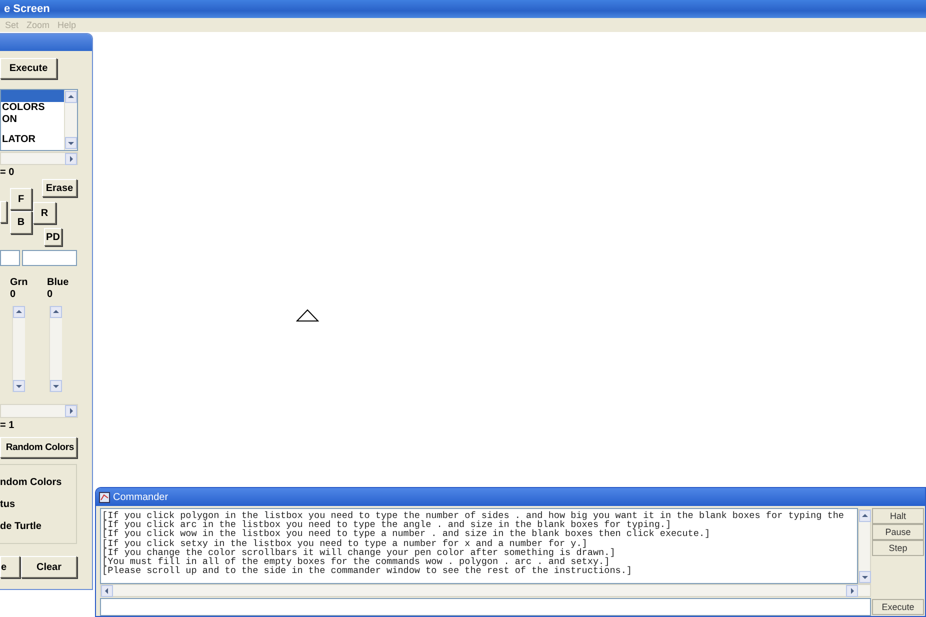 The height and width of the screenshot is (617, 926). What do you see at coordinates (406, 534) in the screenshot?
I see `instruction-line: [If you click wow in the listbox you need to type a number . and size in the blank boxes then click execute.]` at bounding box center [406, 534].